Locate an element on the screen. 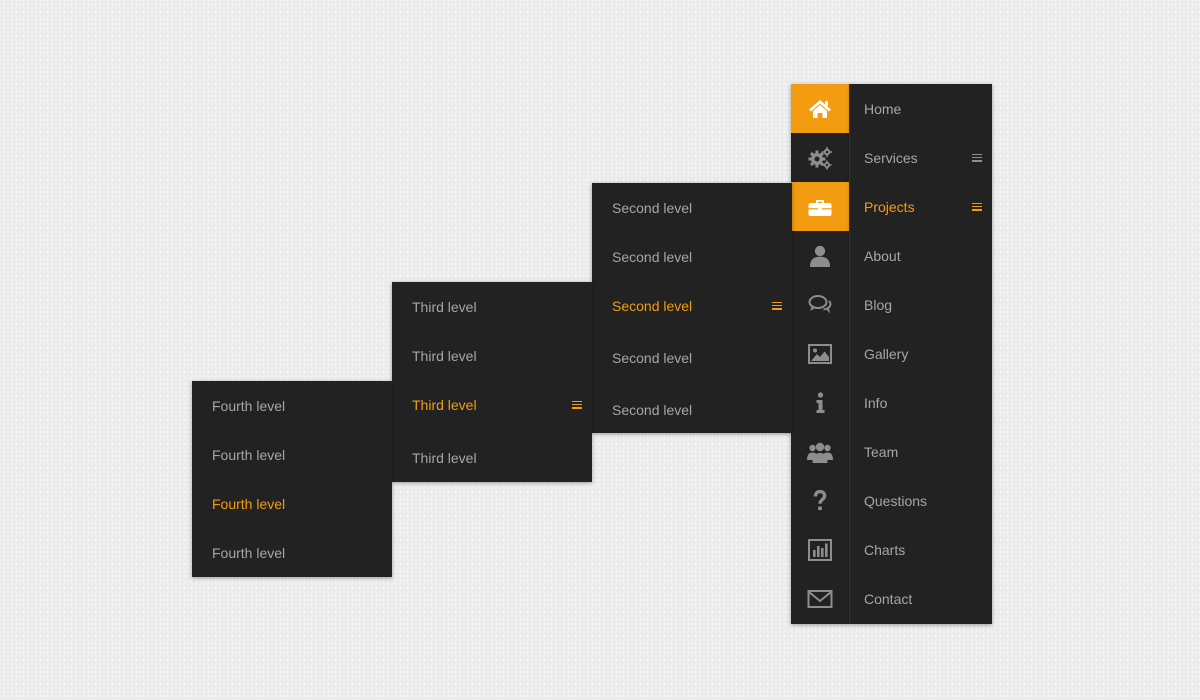 The height and width of the screenshot is (700, 1200). menu-item-label: Gallery is located at coordinates (886, 353).